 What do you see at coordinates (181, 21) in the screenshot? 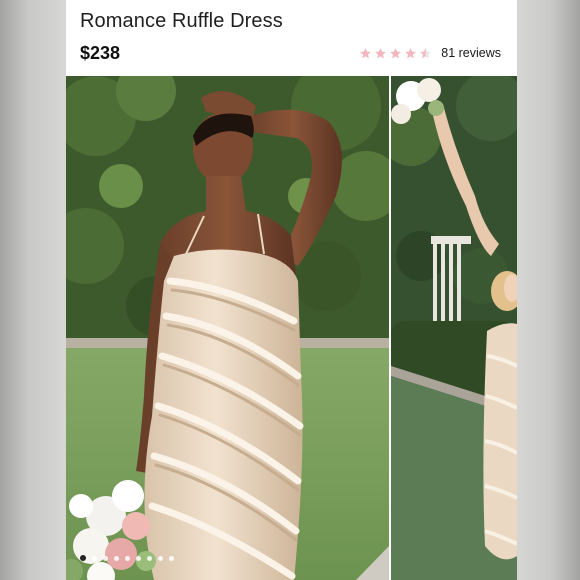
I see `product-title: Romance Ruffle Dress` at bounding box center [181, 21].